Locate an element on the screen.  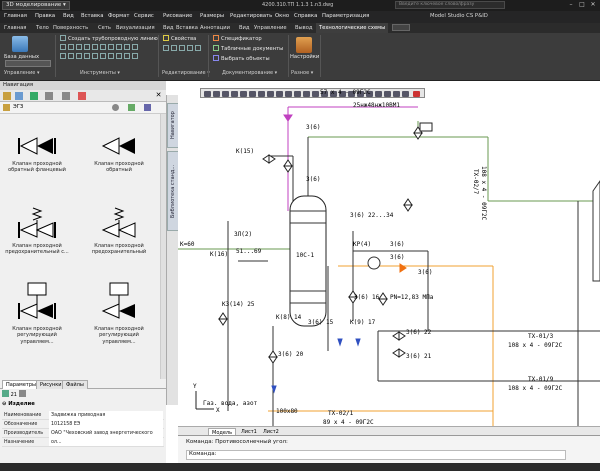
menu-item: Вставка is located at coordinates (92, 16).